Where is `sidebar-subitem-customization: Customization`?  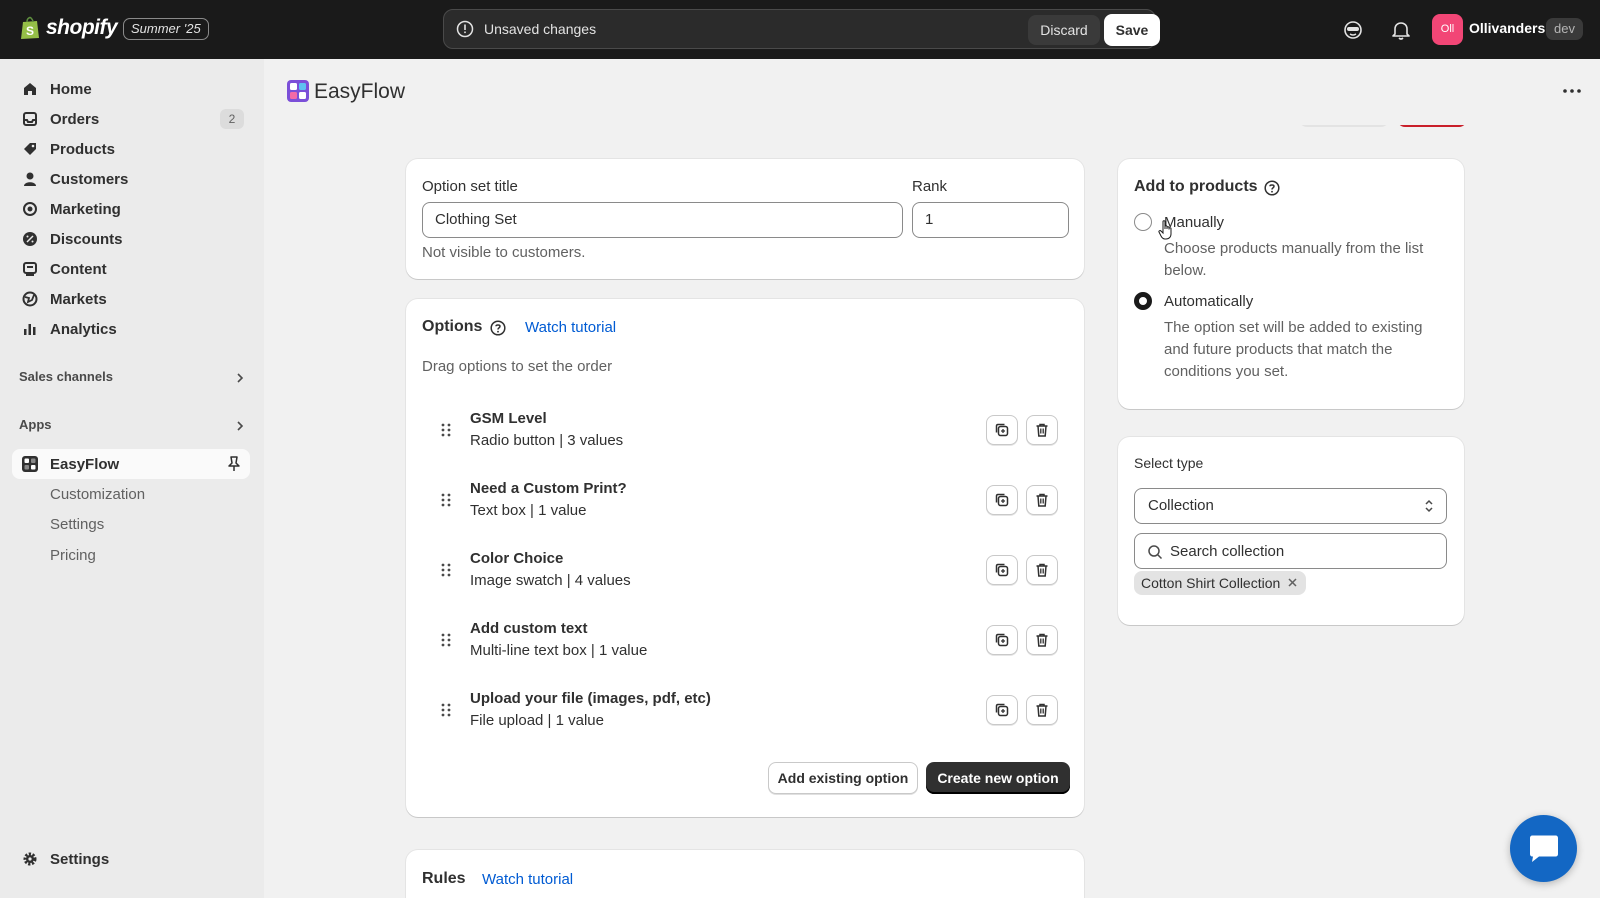
sidebar-subitem-customization: Customization is located at coordinates (97, 494).